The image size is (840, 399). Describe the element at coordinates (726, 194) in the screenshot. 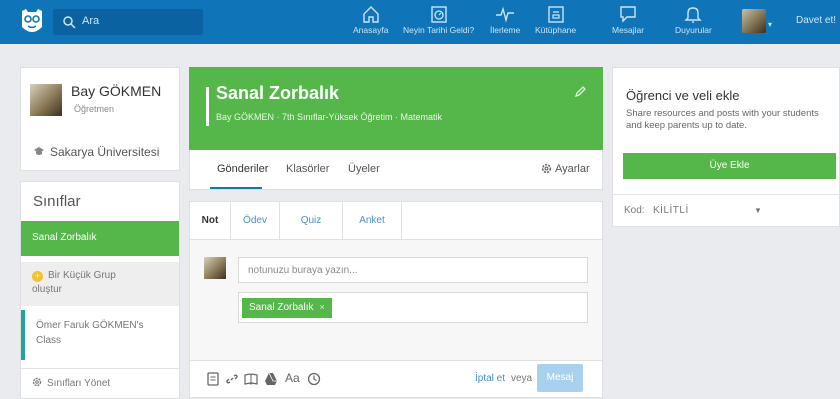

I see `divider` at that location.